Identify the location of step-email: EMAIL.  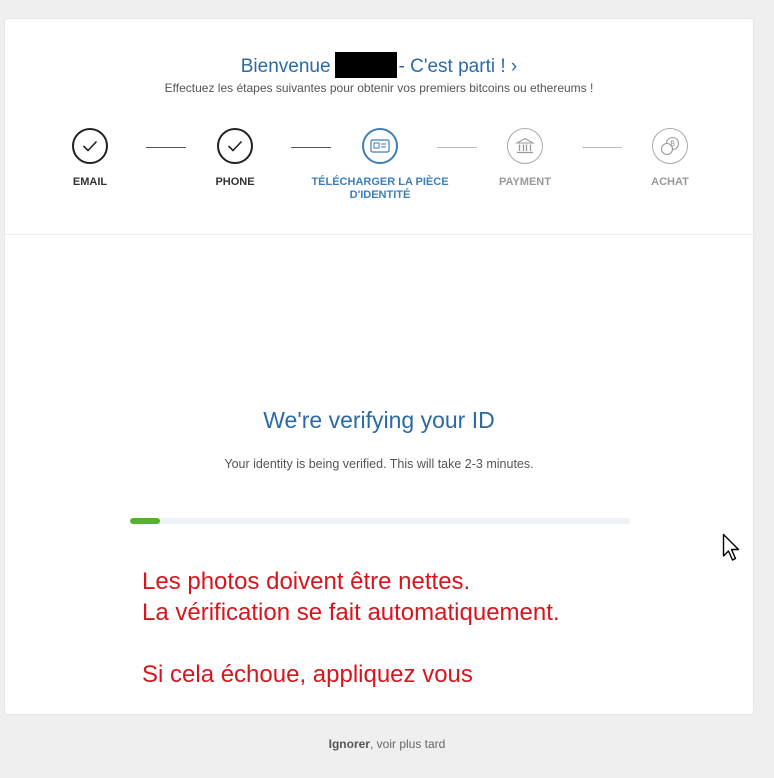
(90, 158).